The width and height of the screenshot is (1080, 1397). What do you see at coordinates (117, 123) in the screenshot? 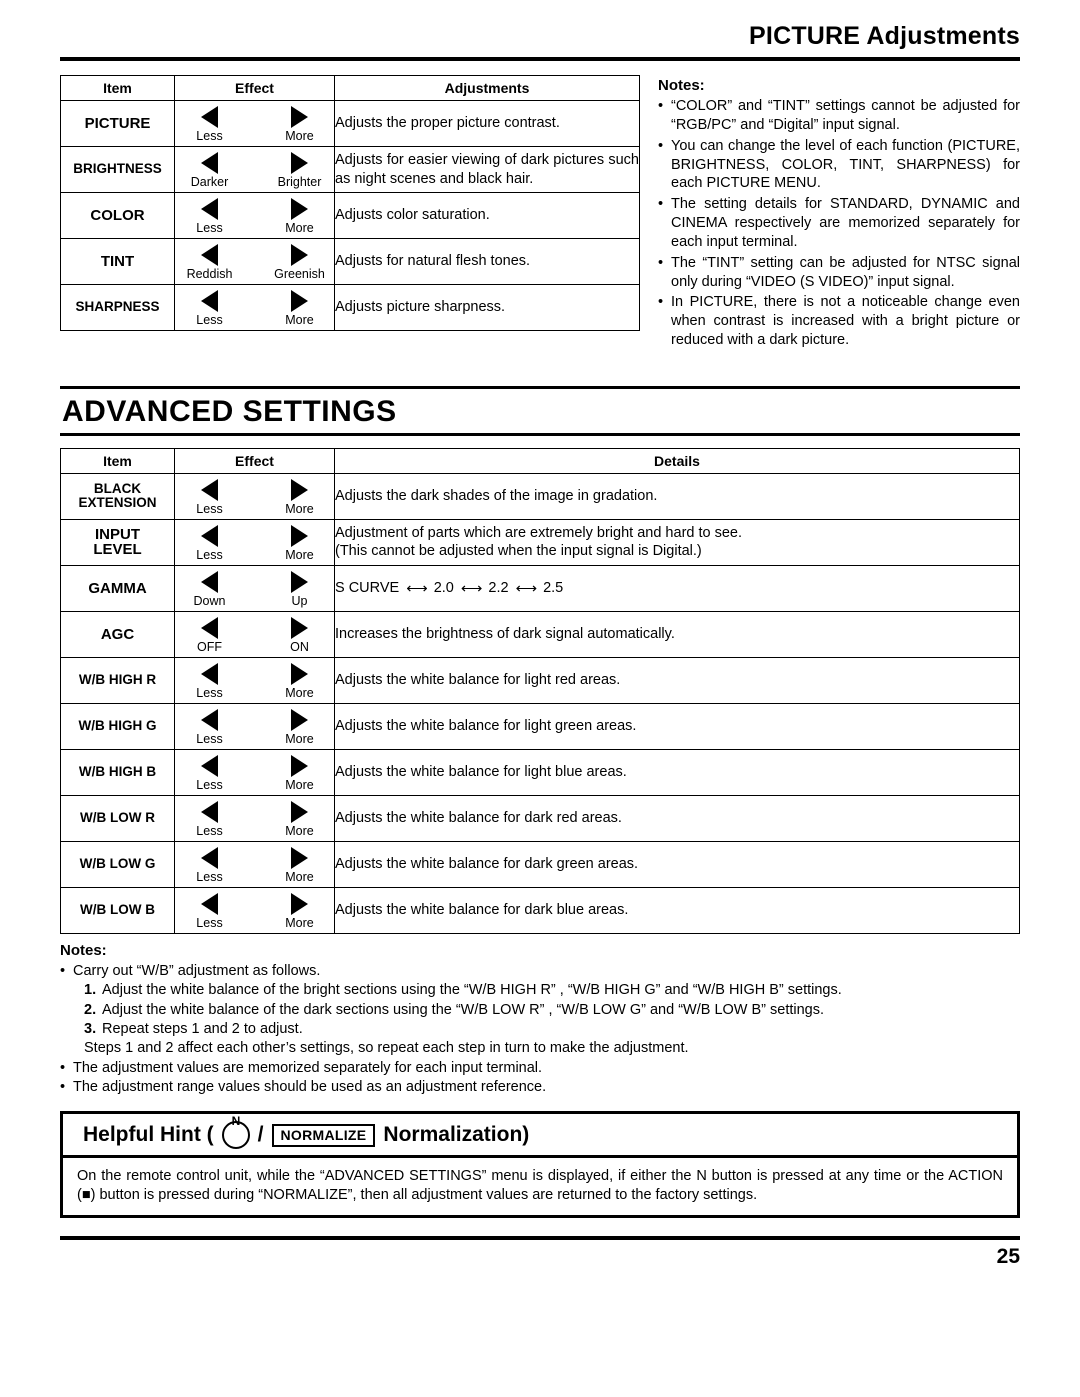
I see `row-item-picture: PICTURE` at bounding box center [117, 123].